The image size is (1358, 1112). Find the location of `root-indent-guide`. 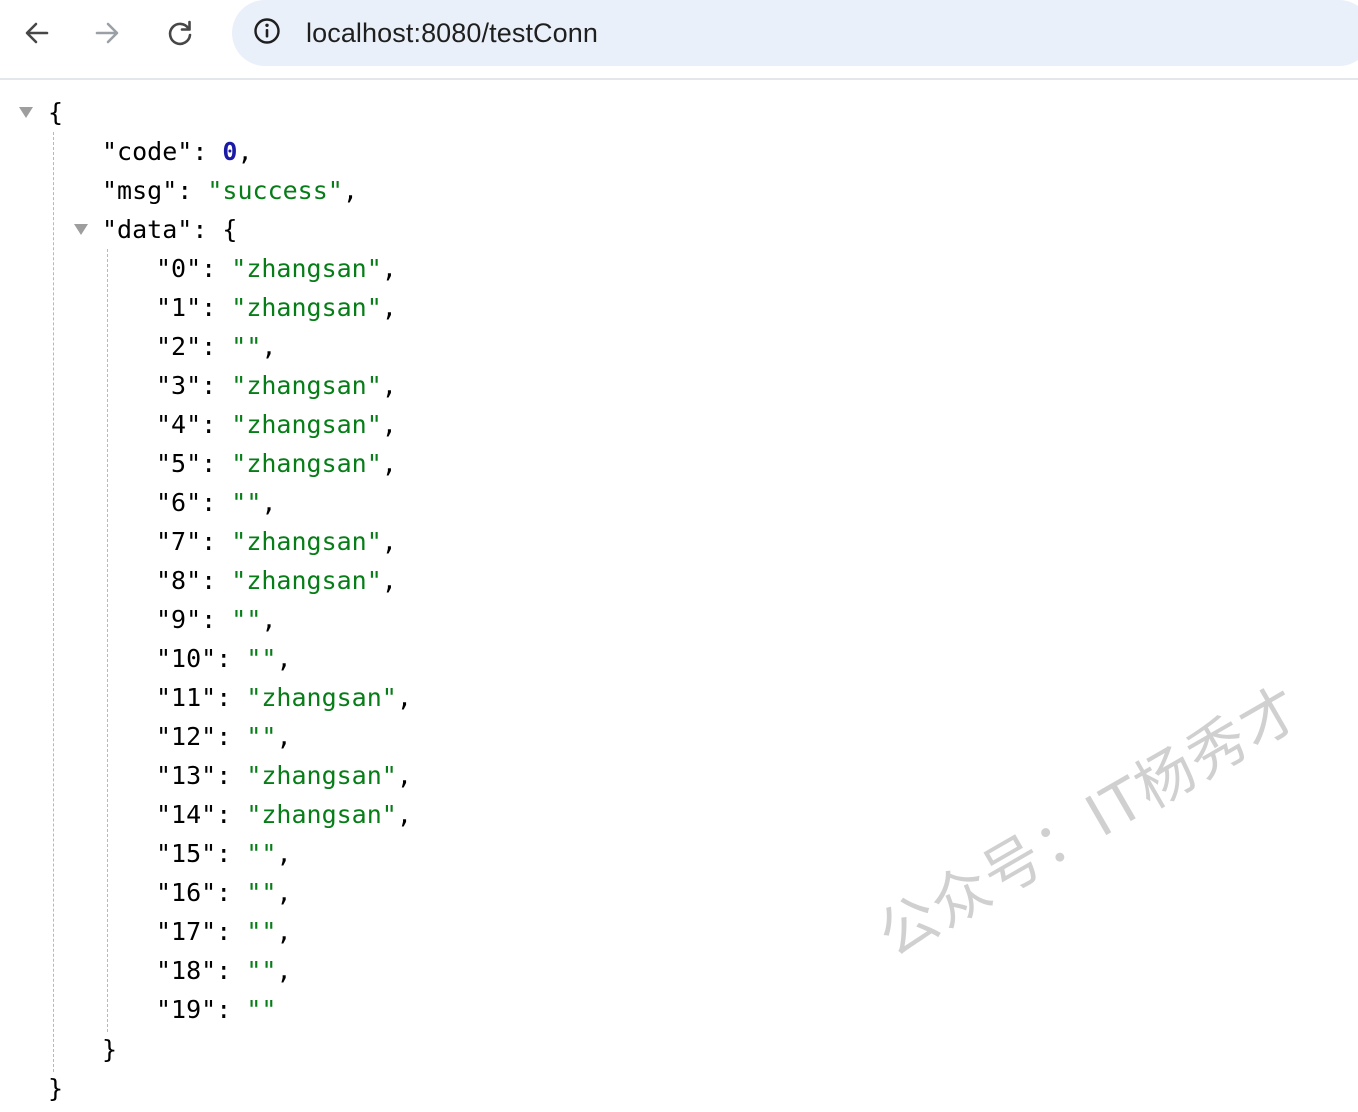

root-indent-guide is located at coordinates (53, 602).